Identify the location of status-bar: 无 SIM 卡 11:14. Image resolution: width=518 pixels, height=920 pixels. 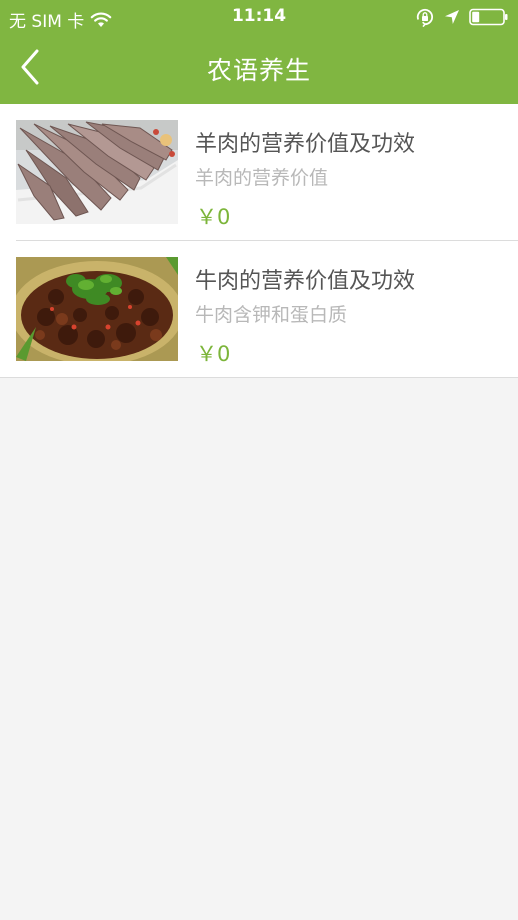
(259, 17).